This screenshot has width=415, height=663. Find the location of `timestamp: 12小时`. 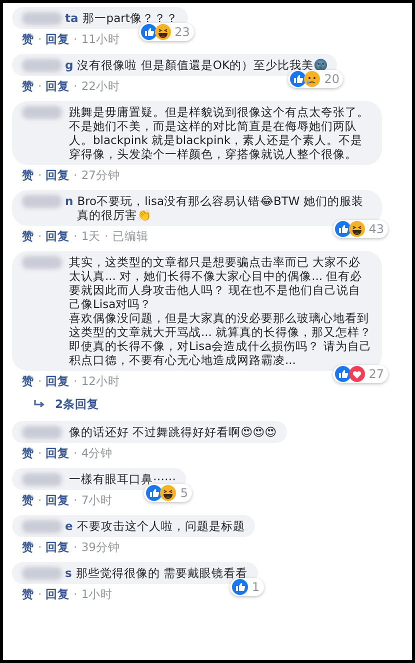

timestamp: 12小时 is located at coordinates (100, 381).